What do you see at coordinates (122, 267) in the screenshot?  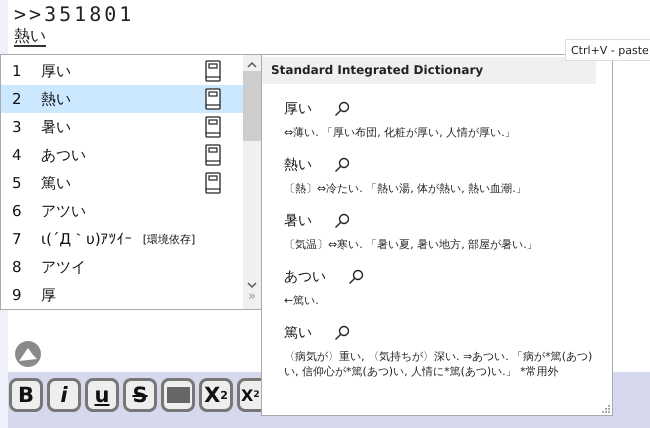 I see `candidate-item: 8 アツイ` at bounding box center [122, 267].